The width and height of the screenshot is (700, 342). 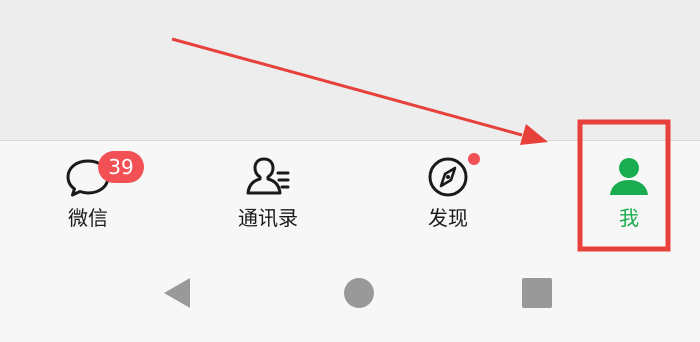 What do you see at coordinates (178, 293) in the screenshot?
I see `triangle-back-icon` at bounding box center [178, 293].